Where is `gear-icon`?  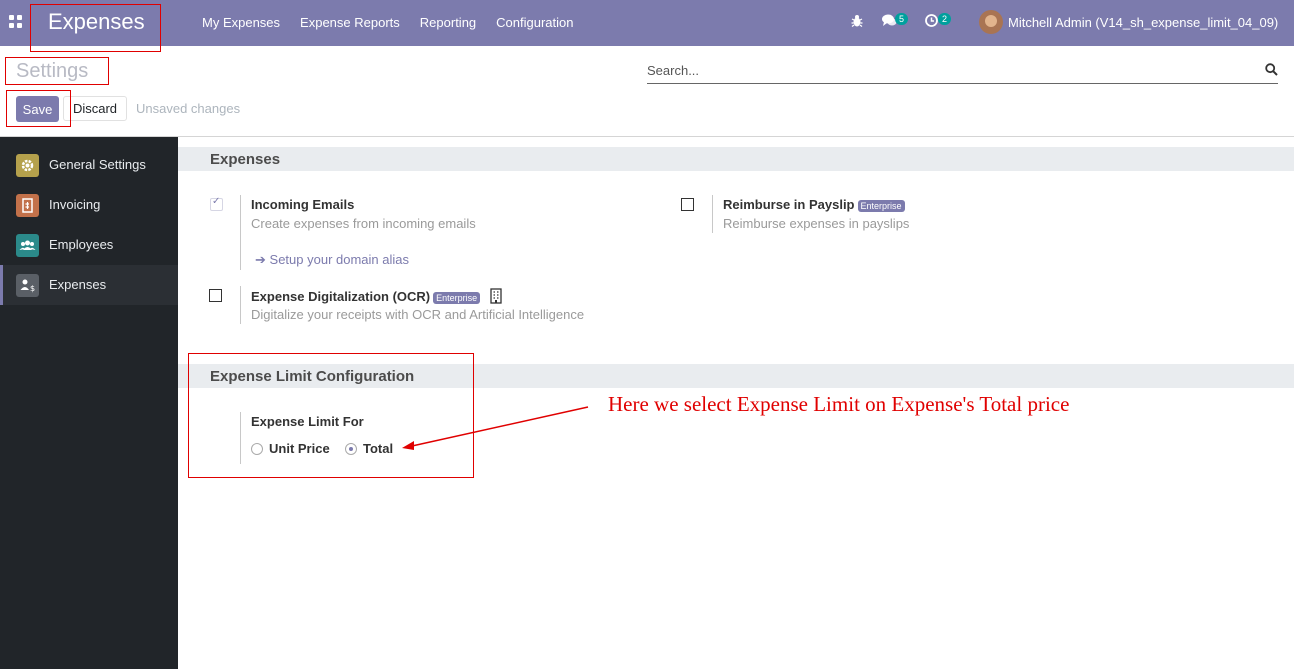
gear-icon is located at coordinates (27, 165).